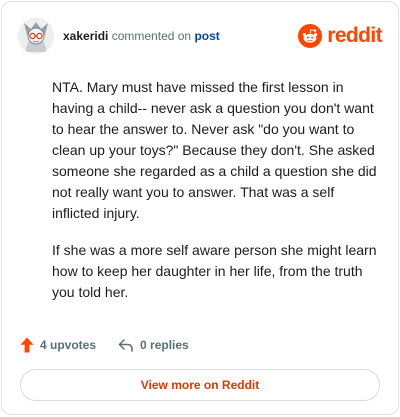  I want to click on post-link: post, so click(206, 36).